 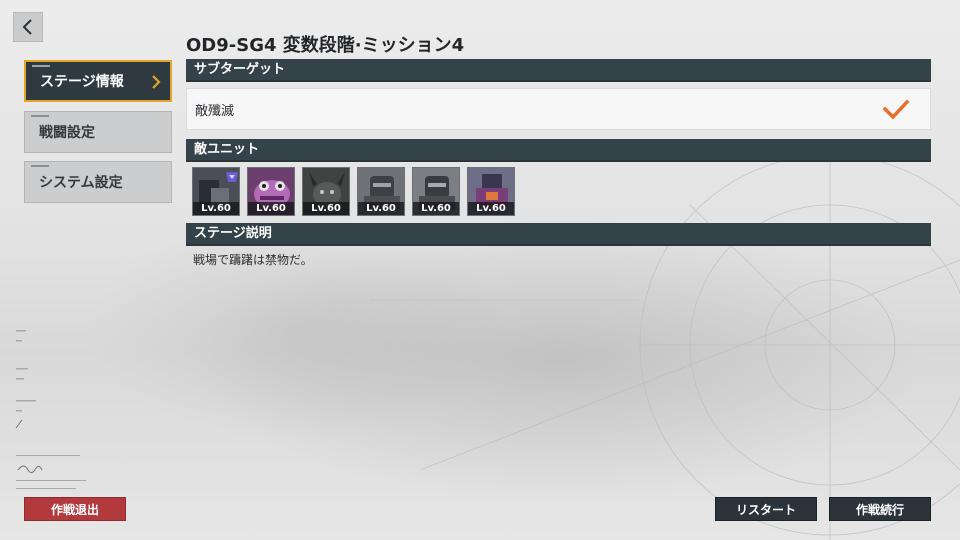 What do you see at coordinates (896, 109) in the screenshot?
I see `checkmark-icon` at bounding box center [896, 109].